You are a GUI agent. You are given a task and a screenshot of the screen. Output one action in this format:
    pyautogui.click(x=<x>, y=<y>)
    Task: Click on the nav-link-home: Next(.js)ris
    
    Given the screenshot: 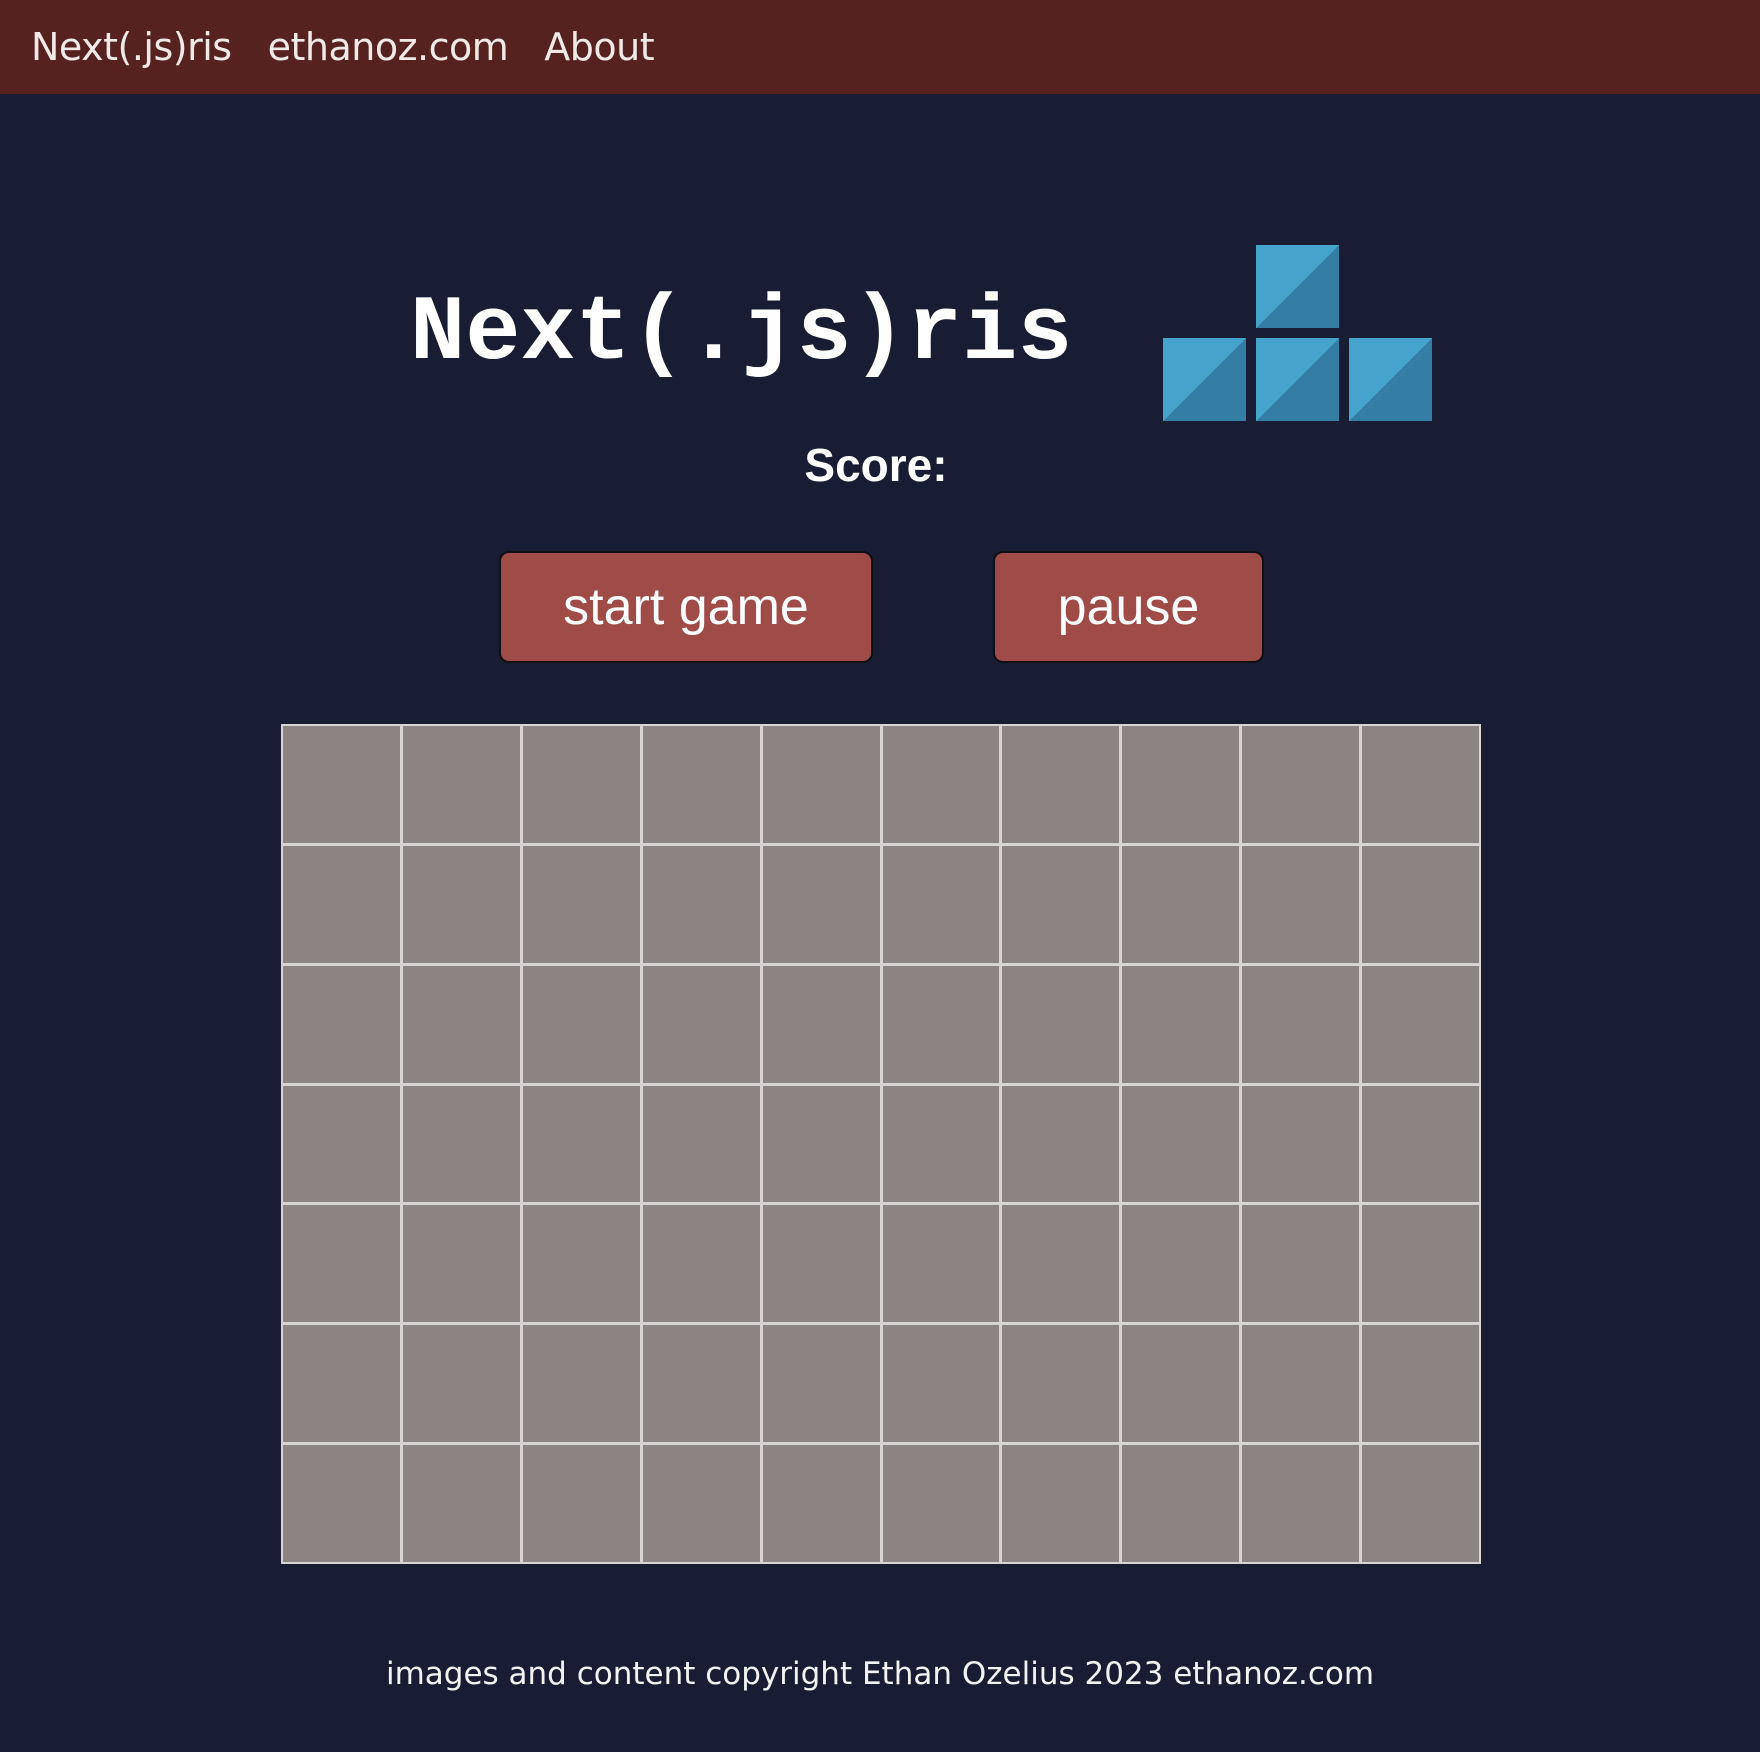 What is the action you would take?
    pyautogui.click(x=131, y=47)
    